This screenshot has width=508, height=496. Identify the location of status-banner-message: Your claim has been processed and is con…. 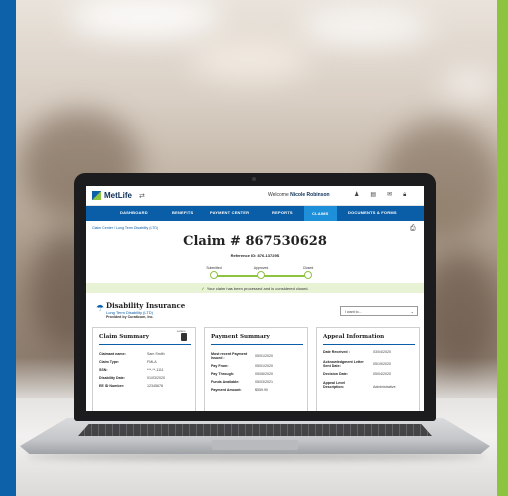
(257, 288).